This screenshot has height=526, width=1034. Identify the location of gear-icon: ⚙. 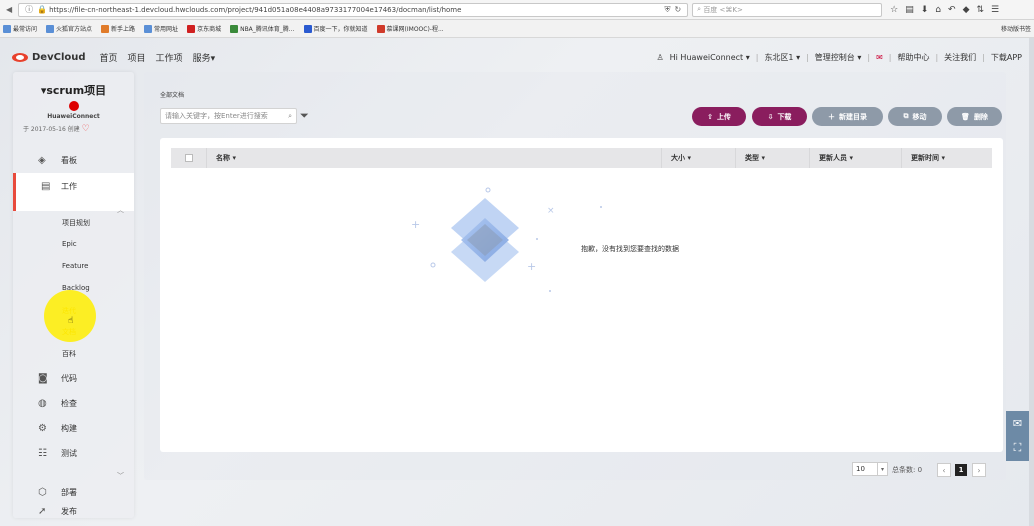
(42, 428).